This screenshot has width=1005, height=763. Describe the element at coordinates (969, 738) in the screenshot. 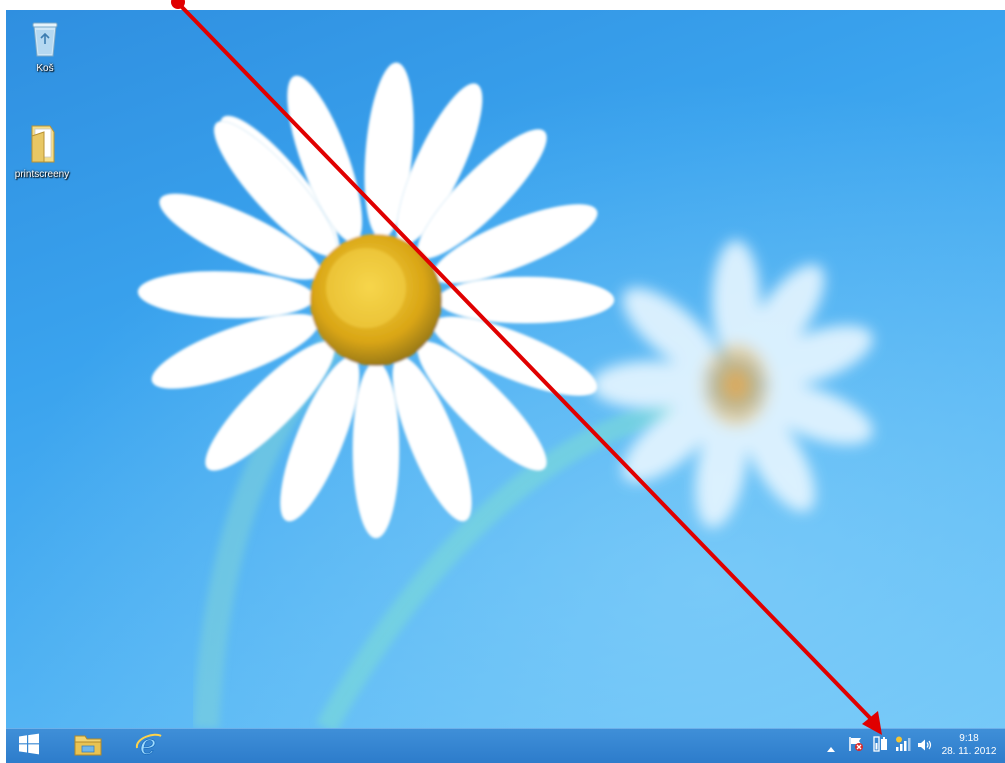

I see `clock-time: 9:18` at that location.